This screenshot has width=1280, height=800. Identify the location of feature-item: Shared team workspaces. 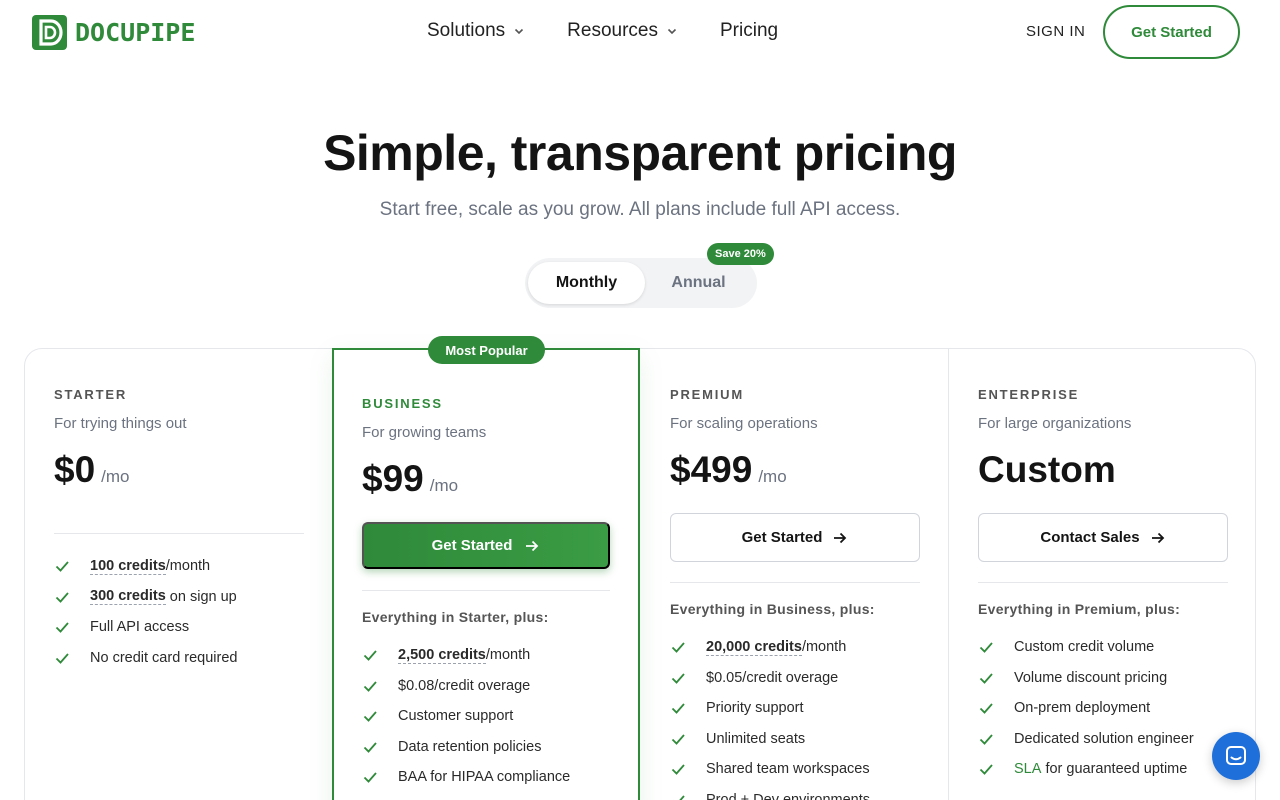
(770, 769).